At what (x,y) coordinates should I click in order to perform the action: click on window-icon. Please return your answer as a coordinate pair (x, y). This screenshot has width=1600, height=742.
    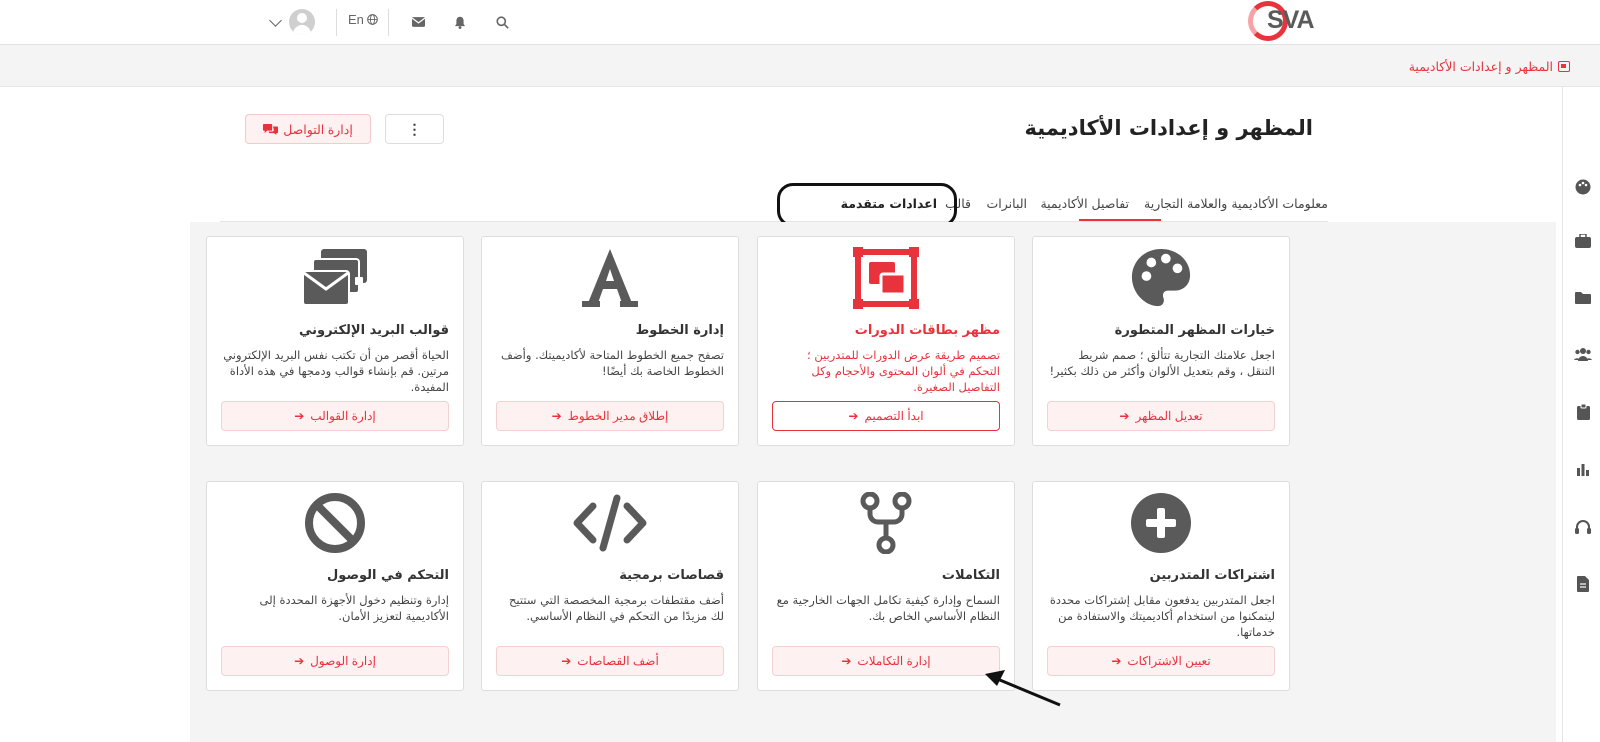
    Looking at the image, I should click on (1564, 66).